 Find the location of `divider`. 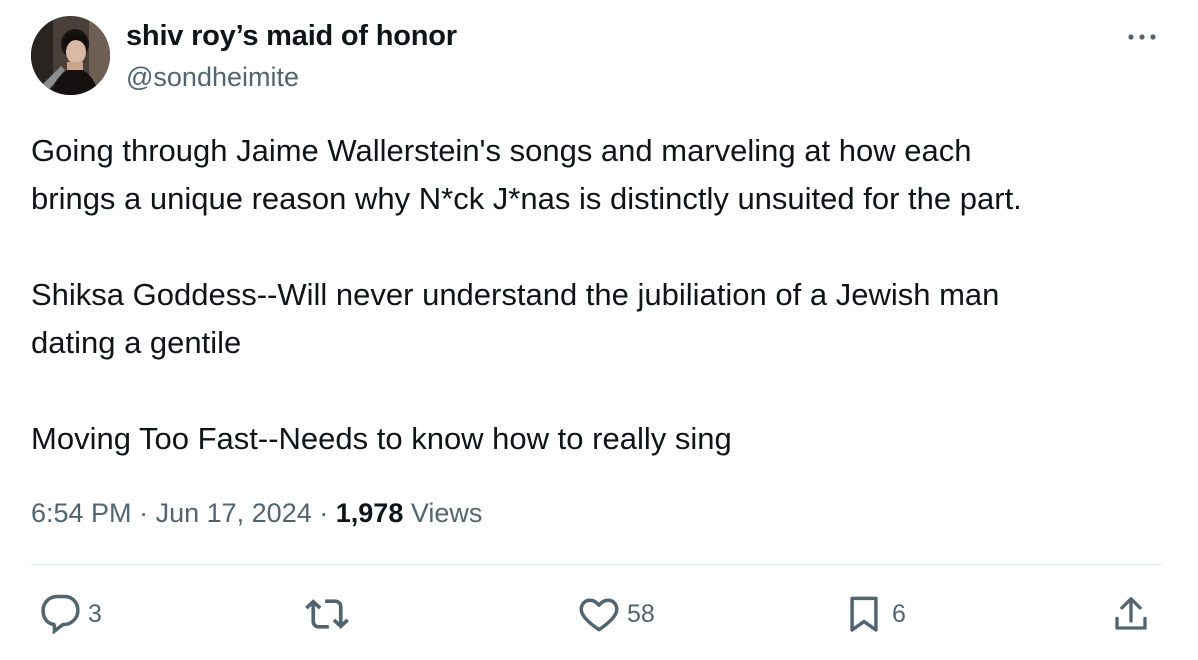

divider is located at coordinates (596, 564).